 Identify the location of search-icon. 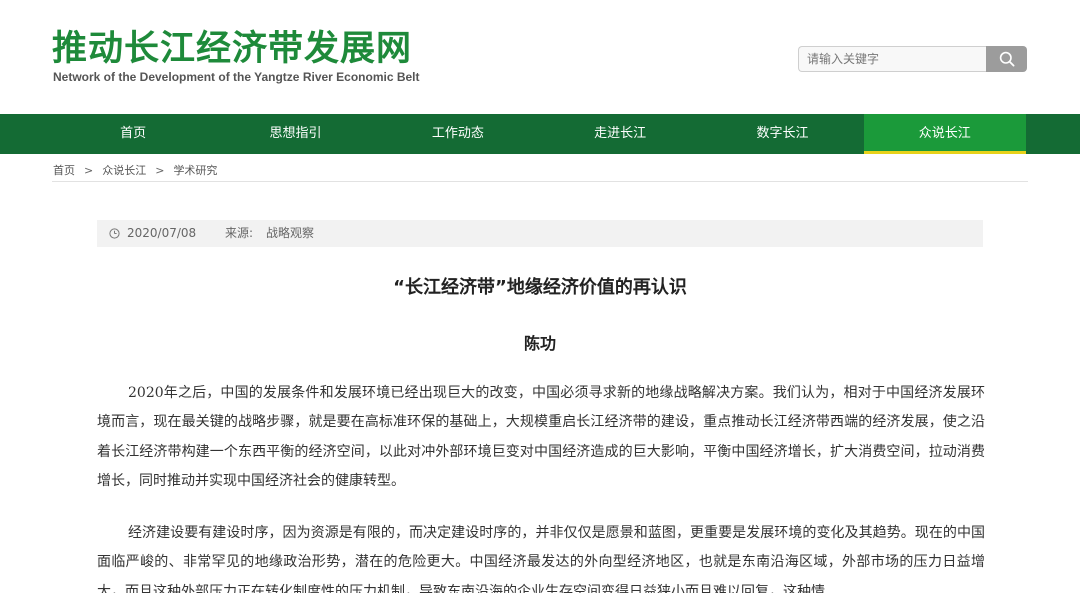
(1007, 59).